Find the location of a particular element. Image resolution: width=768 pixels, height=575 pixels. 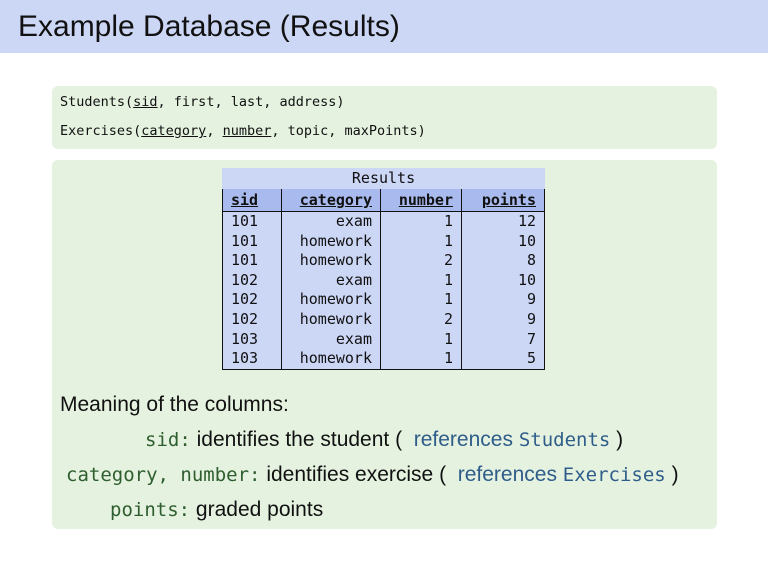

reference-target: Students is located at coordinates (564, 440).